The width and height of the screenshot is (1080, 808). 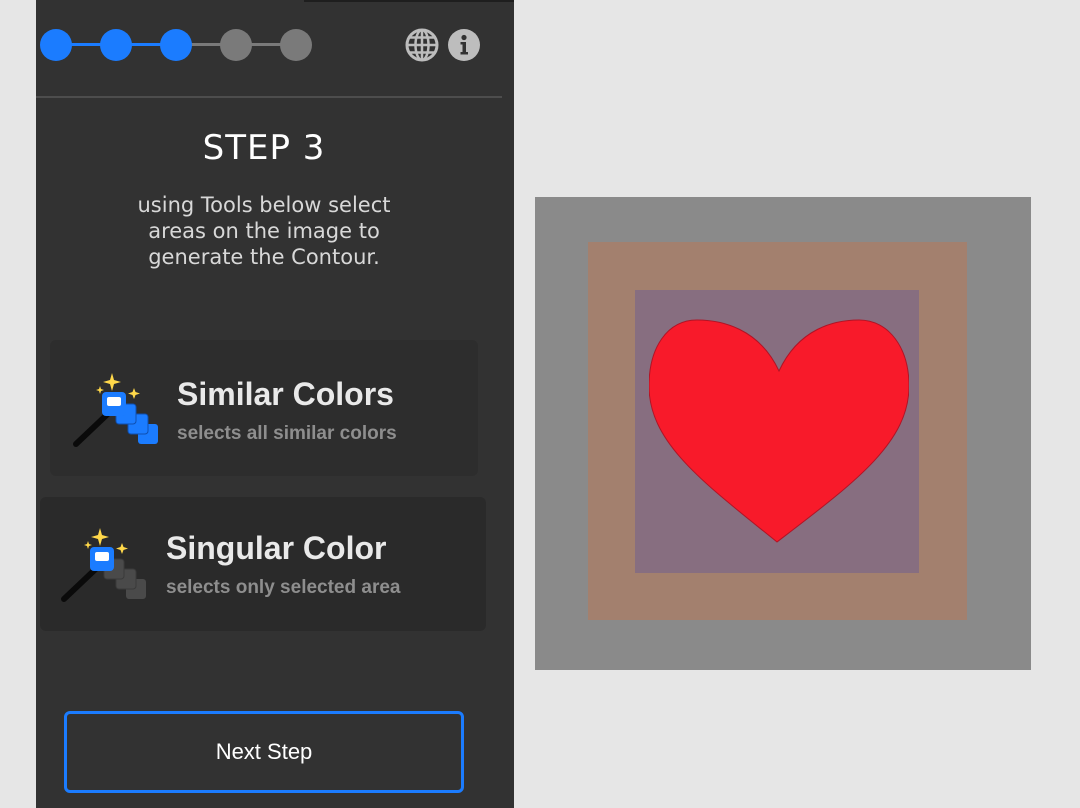 I want to click on magic-wand-singular-icon, so click(x=103, y=565).